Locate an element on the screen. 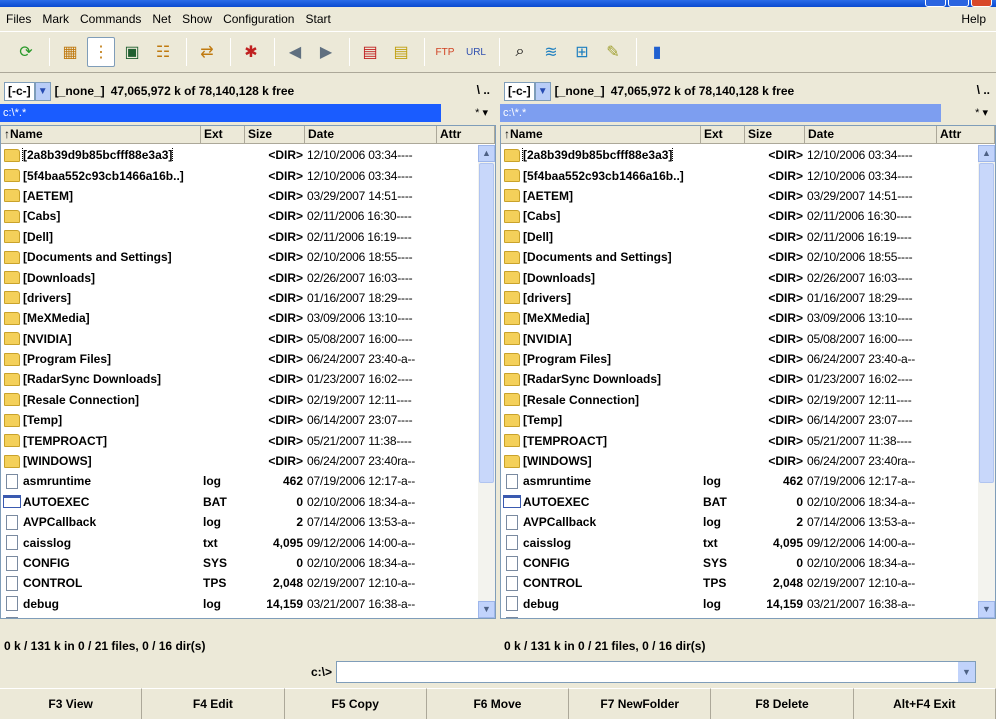  menu-commands: Commands is located at coordinates (110, 19).